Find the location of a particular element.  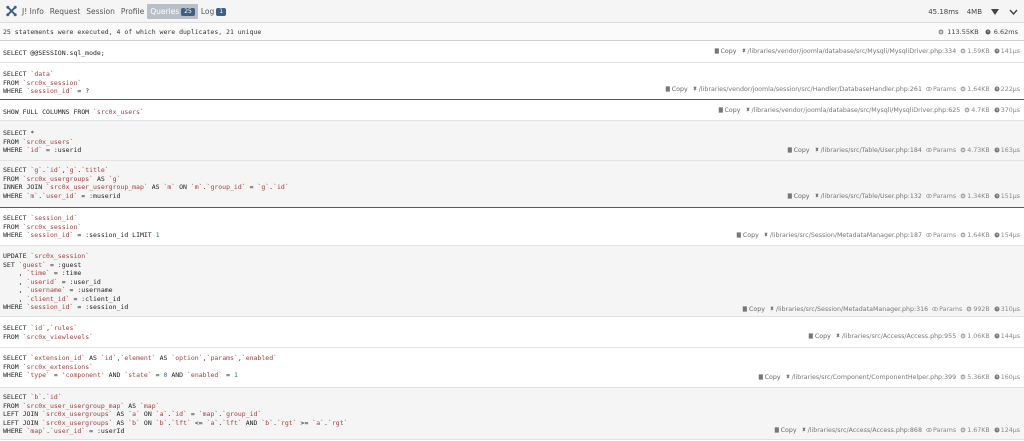

query-time: 310μs is located at coordinates (1007, 309).